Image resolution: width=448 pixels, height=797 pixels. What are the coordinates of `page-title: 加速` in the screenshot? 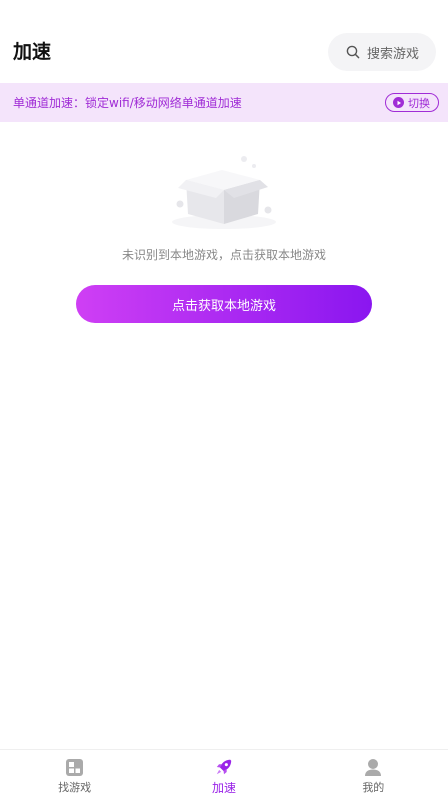 It's located at (32, 52).